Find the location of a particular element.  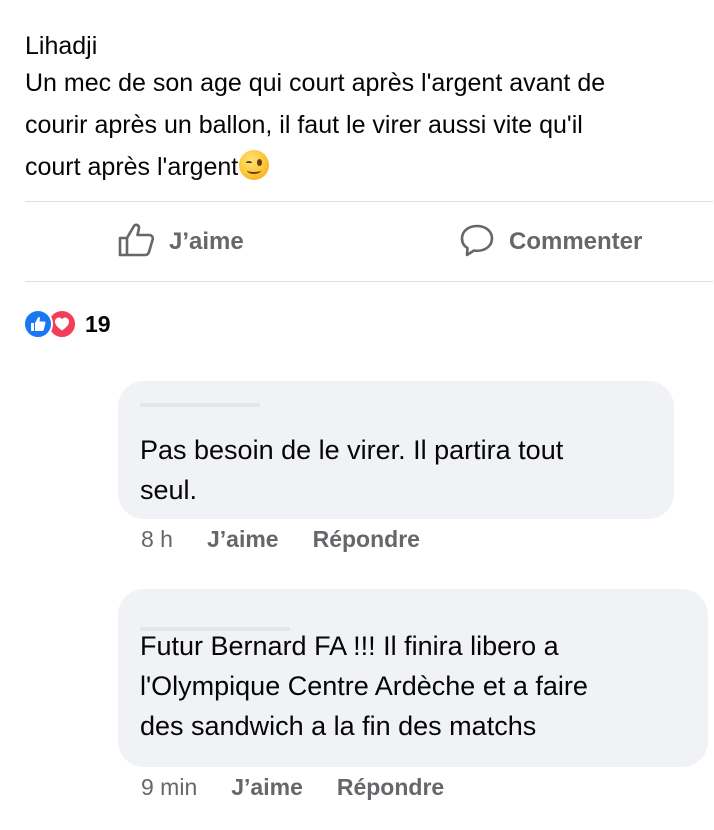

comment-text-line: des sandwich a la fin des matchs is located at coordinates (338, 726).